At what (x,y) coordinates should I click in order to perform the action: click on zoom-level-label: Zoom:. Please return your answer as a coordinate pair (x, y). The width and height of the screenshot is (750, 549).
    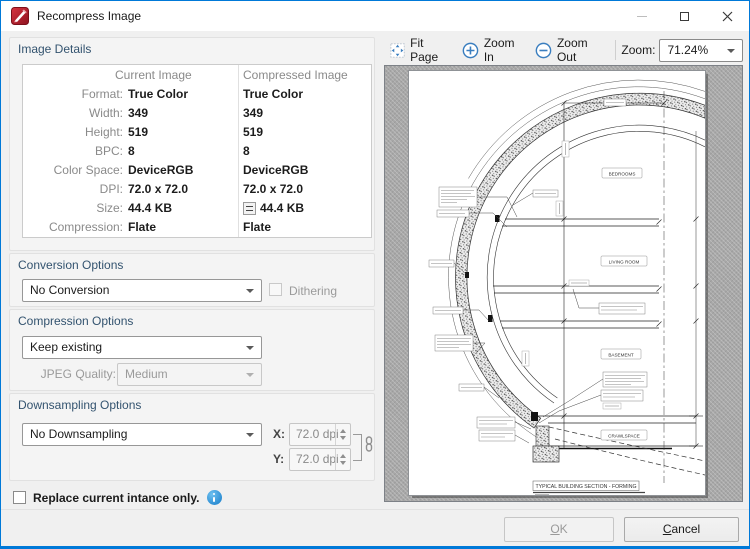
    Looking at the image, I should click on (638, 50).